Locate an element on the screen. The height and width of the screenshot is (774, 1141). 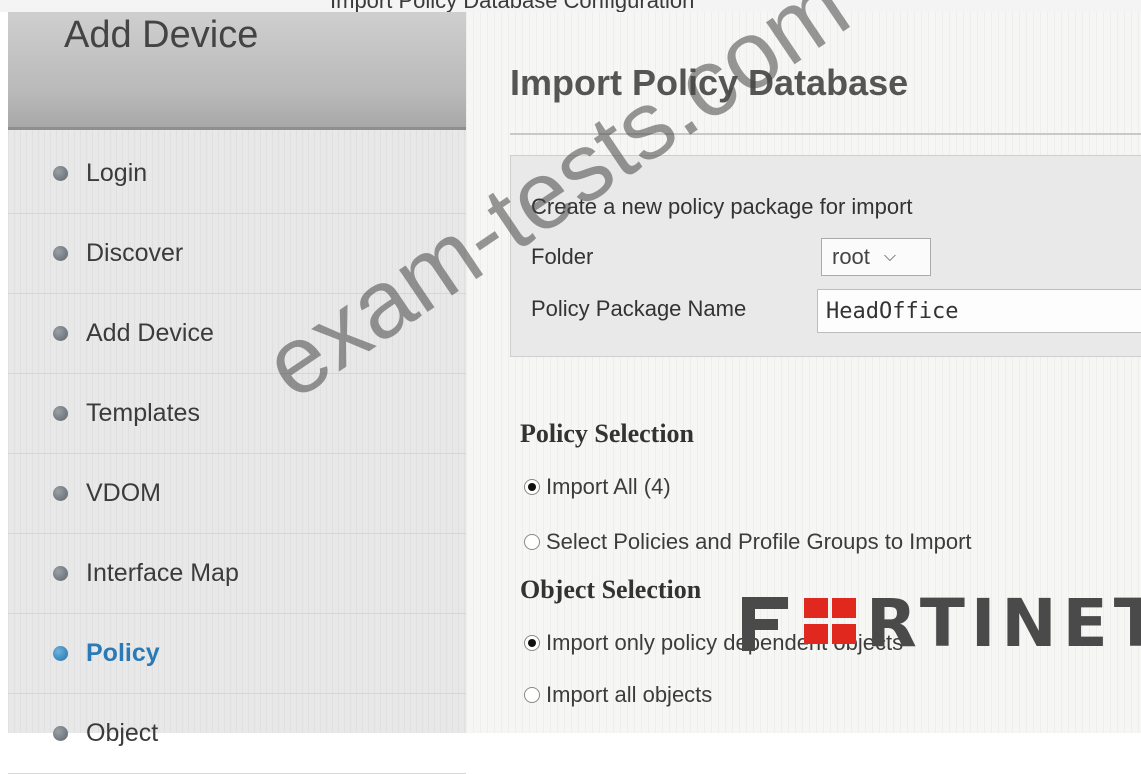
sidebar-title: Add Device is located at coordinates (161, 35).